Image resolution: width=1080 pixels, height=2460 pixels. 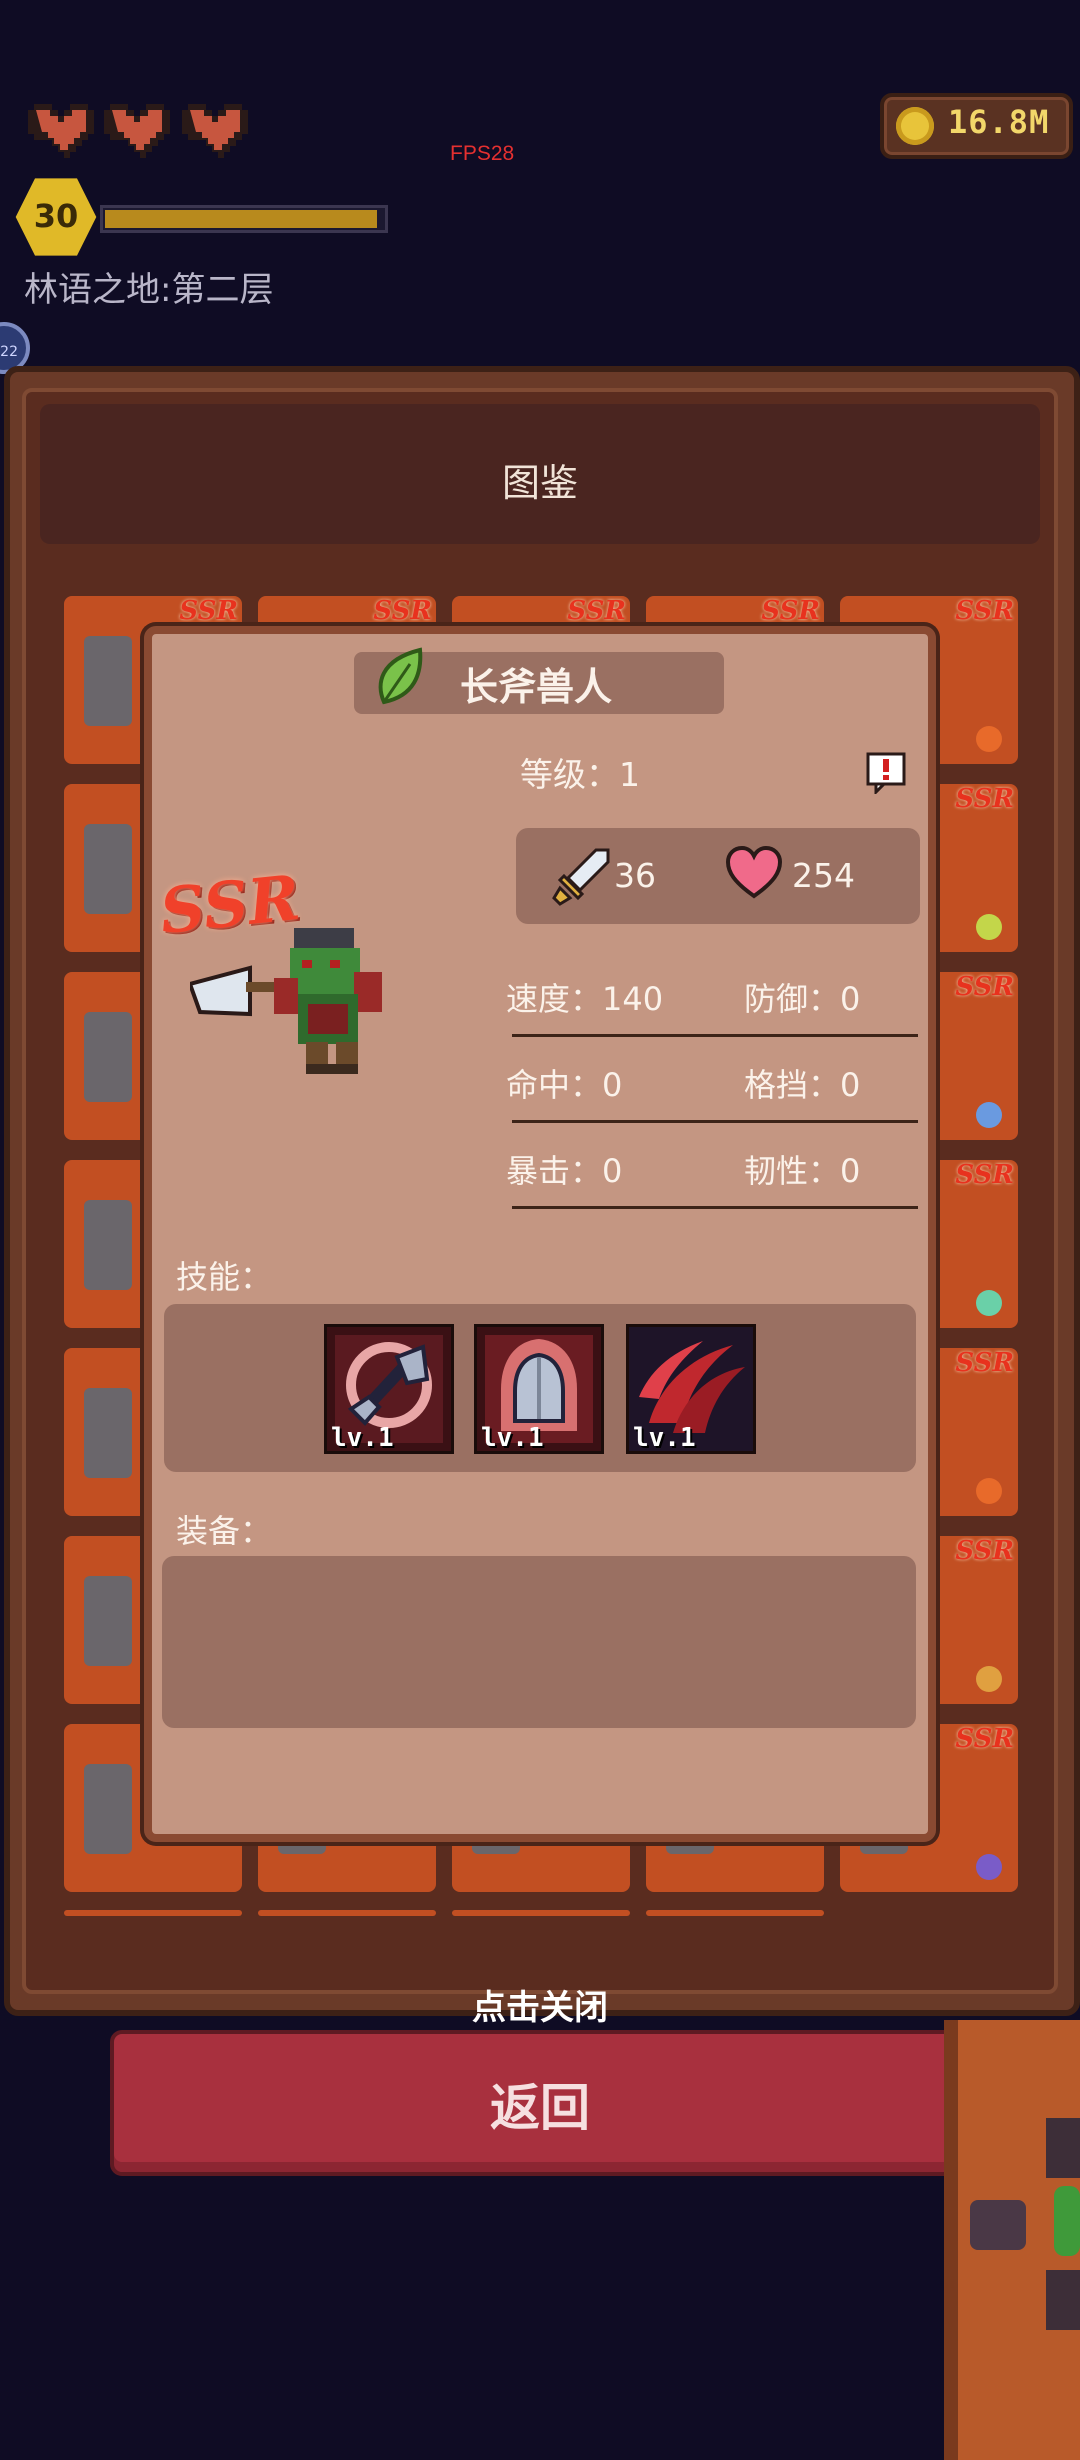 I want to click on stat-crit: 暴击：0, so click(x=564, y=1171).